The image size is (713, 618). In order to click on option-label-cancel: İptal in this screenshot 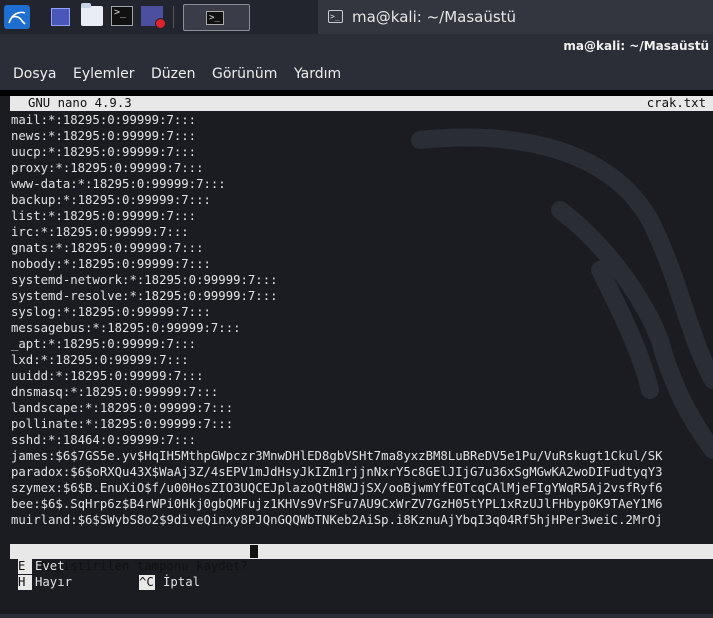, I will do `click(181, 582)`.